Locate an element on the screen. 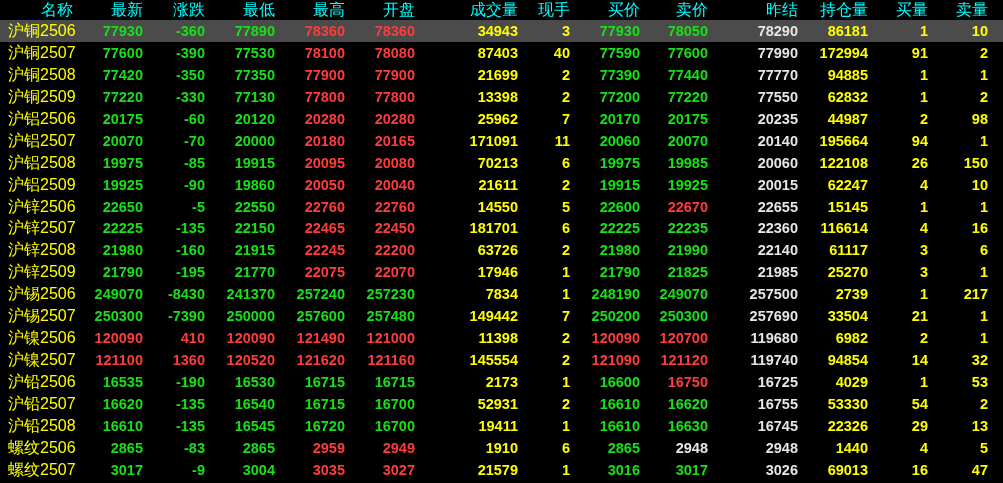 Image resolution: width=1003 pixels, height=483 pixels. table-row: 沪锌2509 21790 -195 21770 22075 22070 17946 1 21790 21825 21985 25270 3 1 is located at coordinates (501, 272).